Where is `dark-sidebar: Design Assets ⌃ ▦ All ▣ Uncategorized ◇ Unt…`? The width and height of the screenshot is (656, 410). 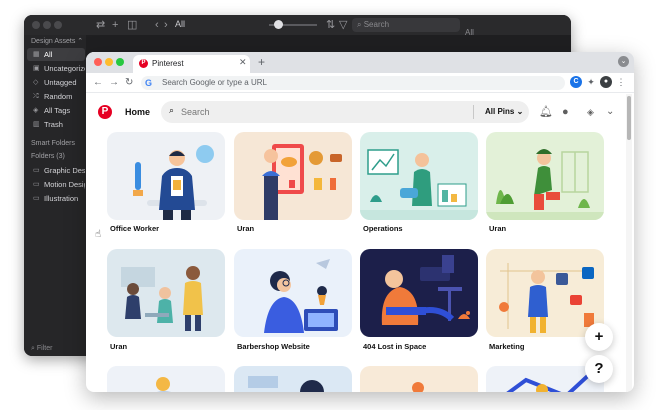 dark-sidebar: Design Assets ⌃ ▦ All ▣ Uncategorized ◇ Unt… is located at coordinates (55, 195).